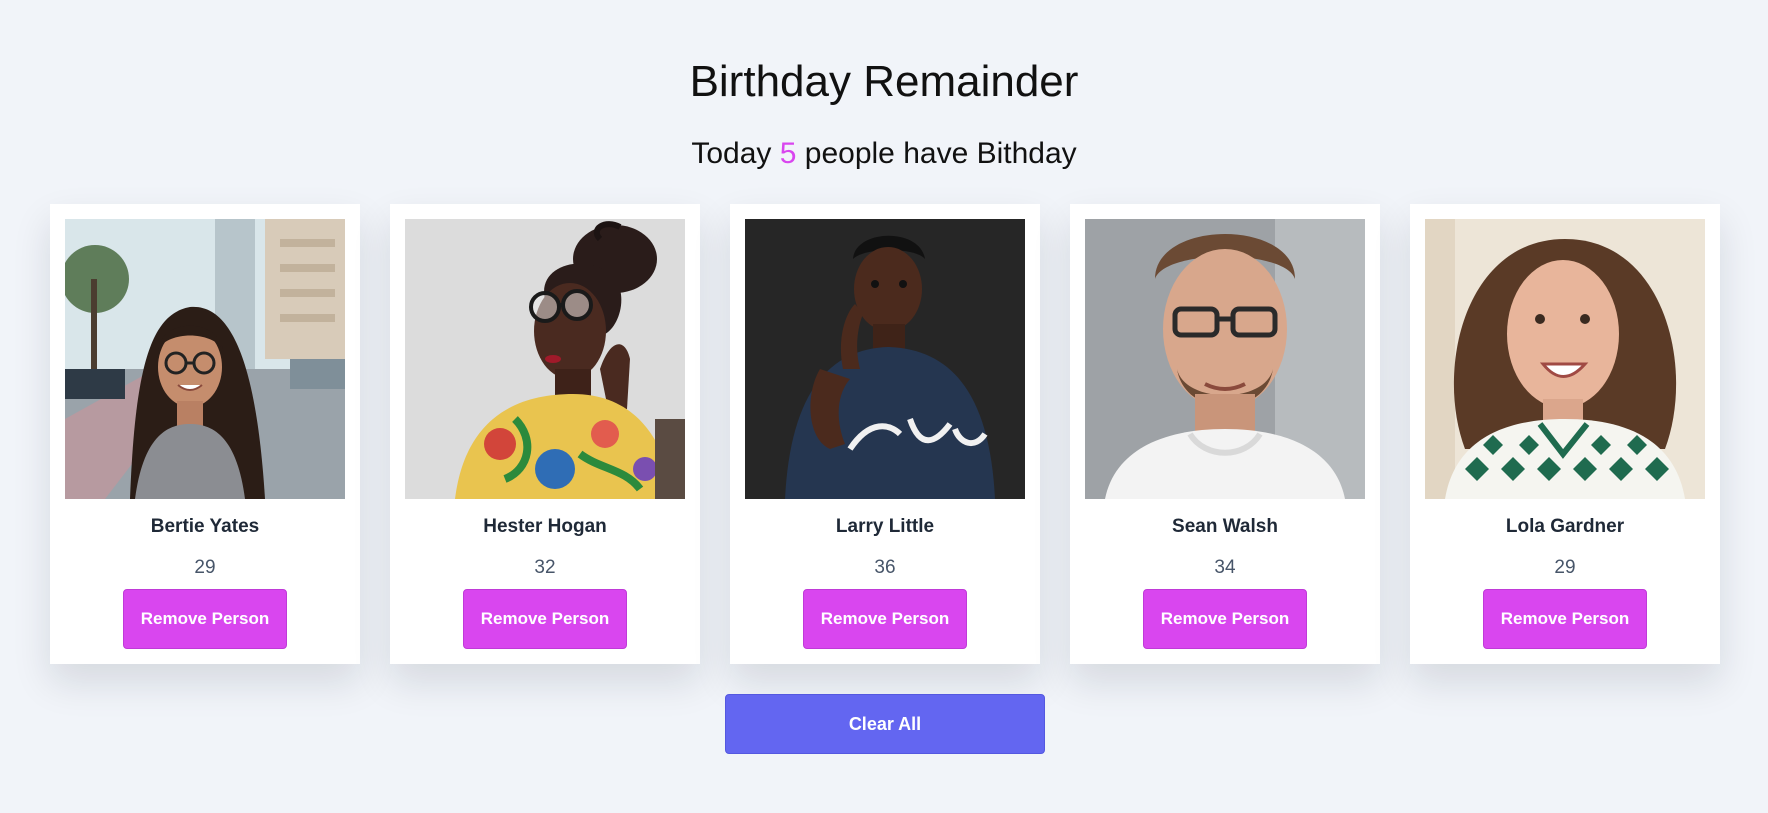 Image resolution: width=1768 pixels, height=813 pixels. Describe the element at coordinates (545, 567) in the screenshot. I see `person-age: 32` at that location.